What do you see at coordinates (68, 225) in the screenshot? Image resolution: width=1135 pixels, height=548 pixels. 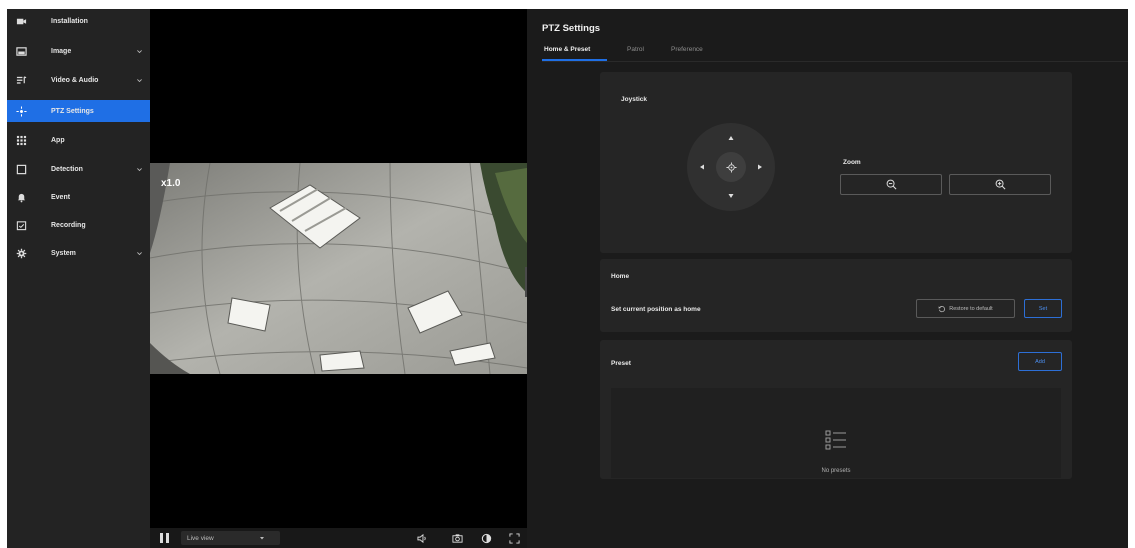 I see `sidebar-item-label: Recording` at bounding box center [68, 225].